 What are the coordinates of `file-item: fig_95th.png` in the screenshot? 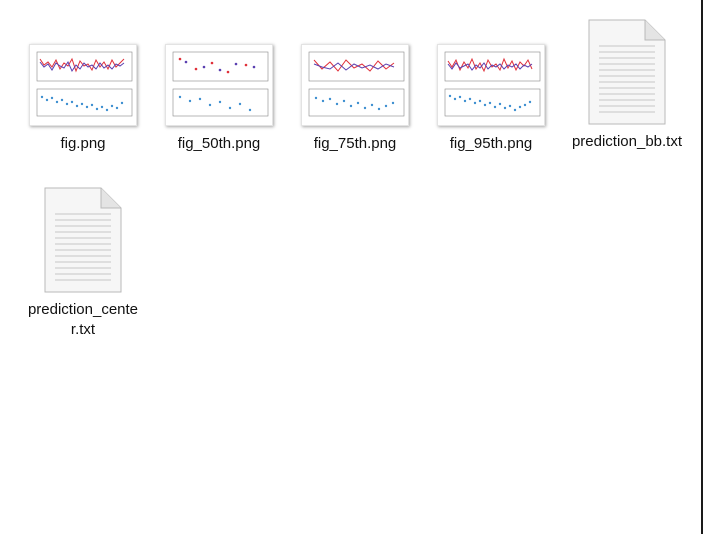 It's located at (491, 97).